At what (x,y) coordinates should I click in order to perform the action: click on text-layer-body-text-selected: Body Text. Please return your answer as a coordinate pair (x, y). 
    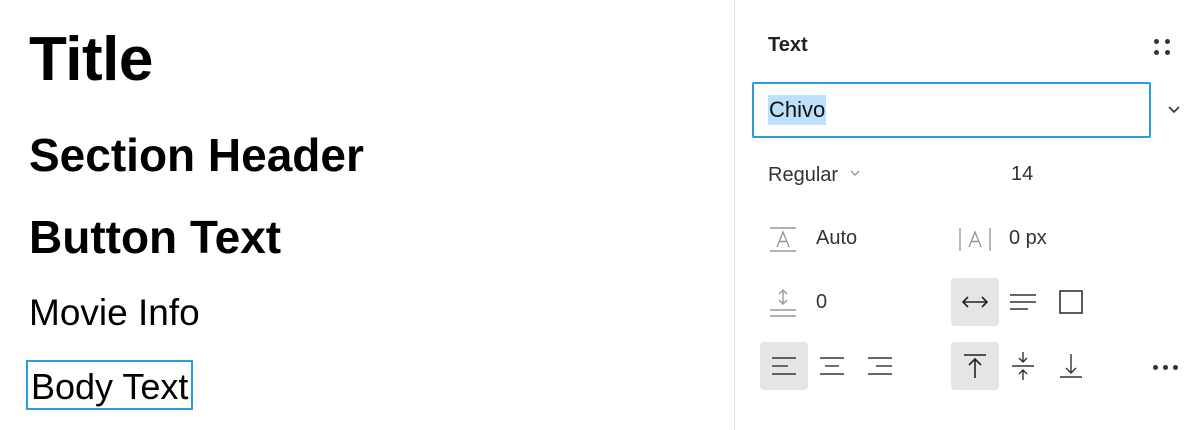
    Looking at the image, I should click on (110, 385).